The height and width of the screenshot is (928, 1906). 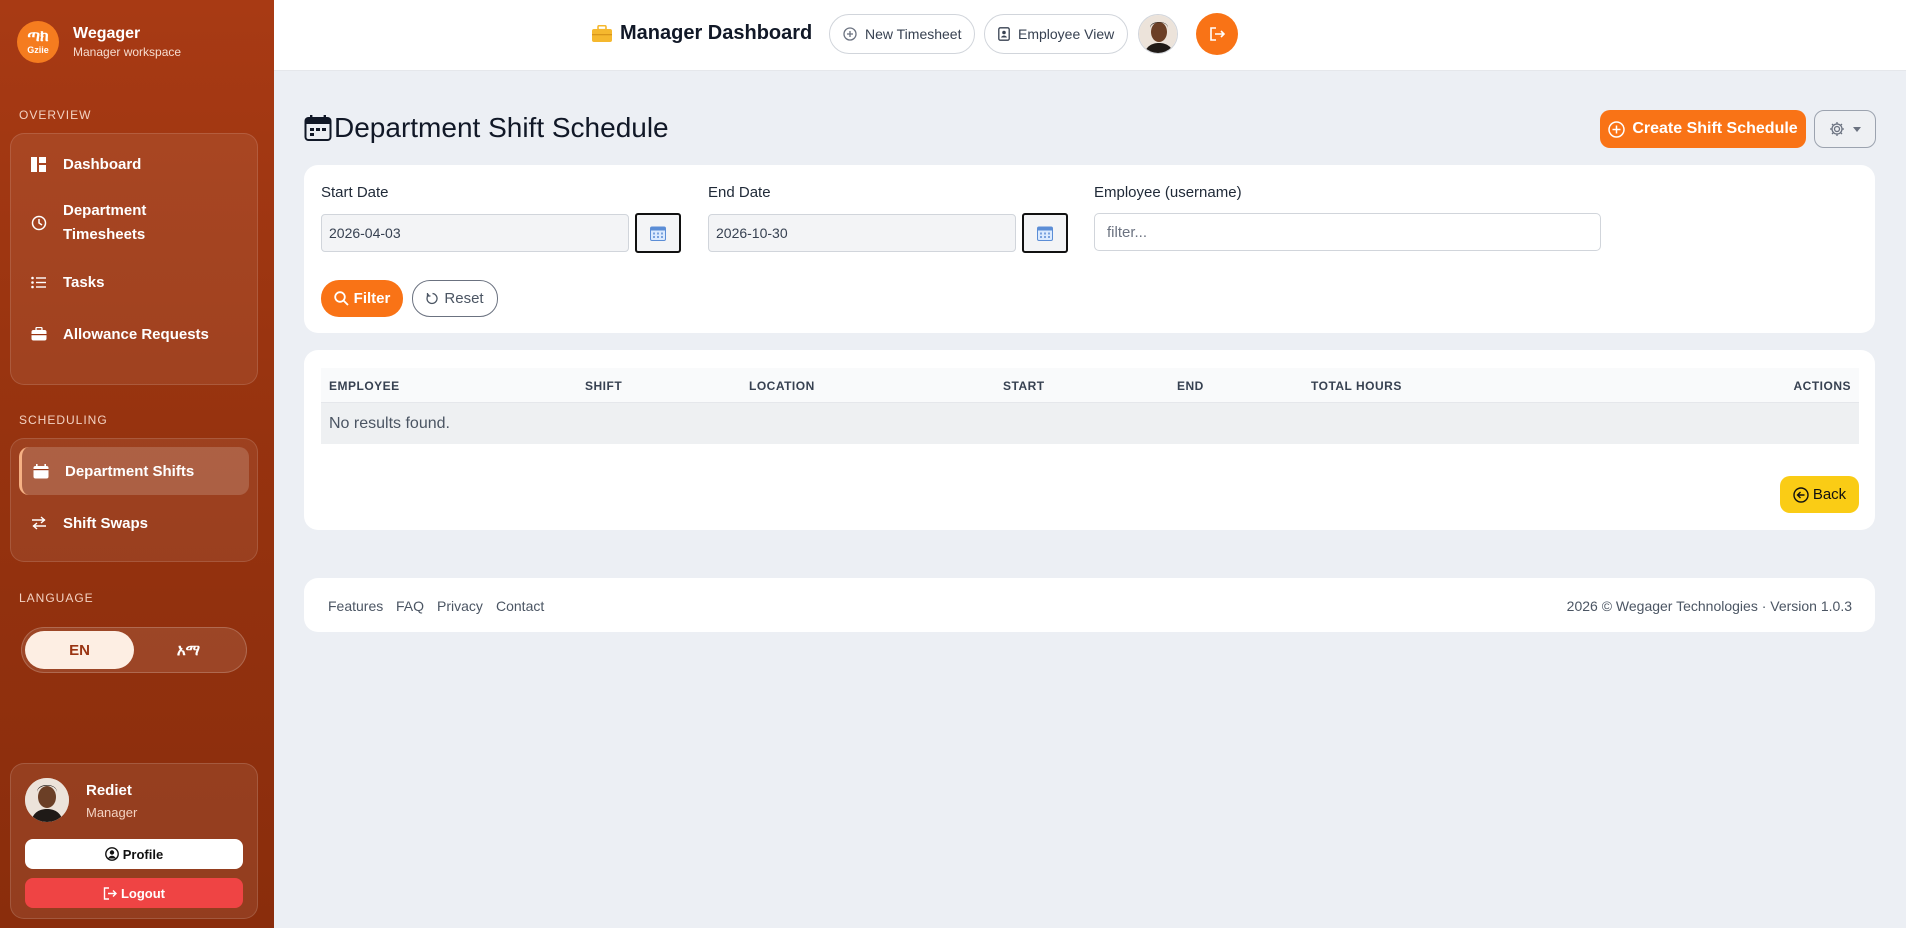 I want to click on start-date-picker-button, so click(x=658, y=233).